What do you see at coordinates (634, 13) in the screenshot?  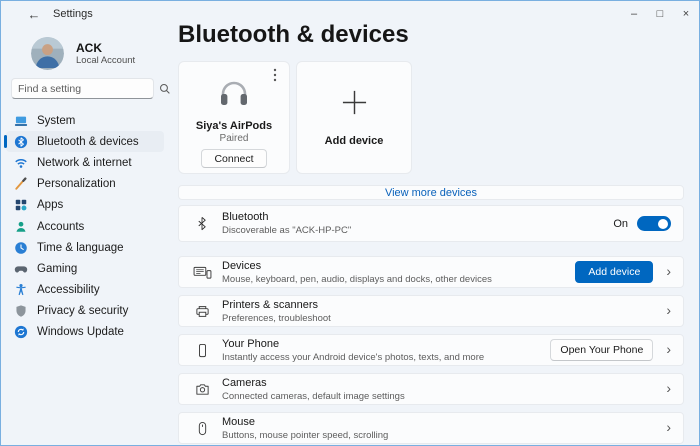 I see `minimize-button: –` at bounding box center [634, 13].